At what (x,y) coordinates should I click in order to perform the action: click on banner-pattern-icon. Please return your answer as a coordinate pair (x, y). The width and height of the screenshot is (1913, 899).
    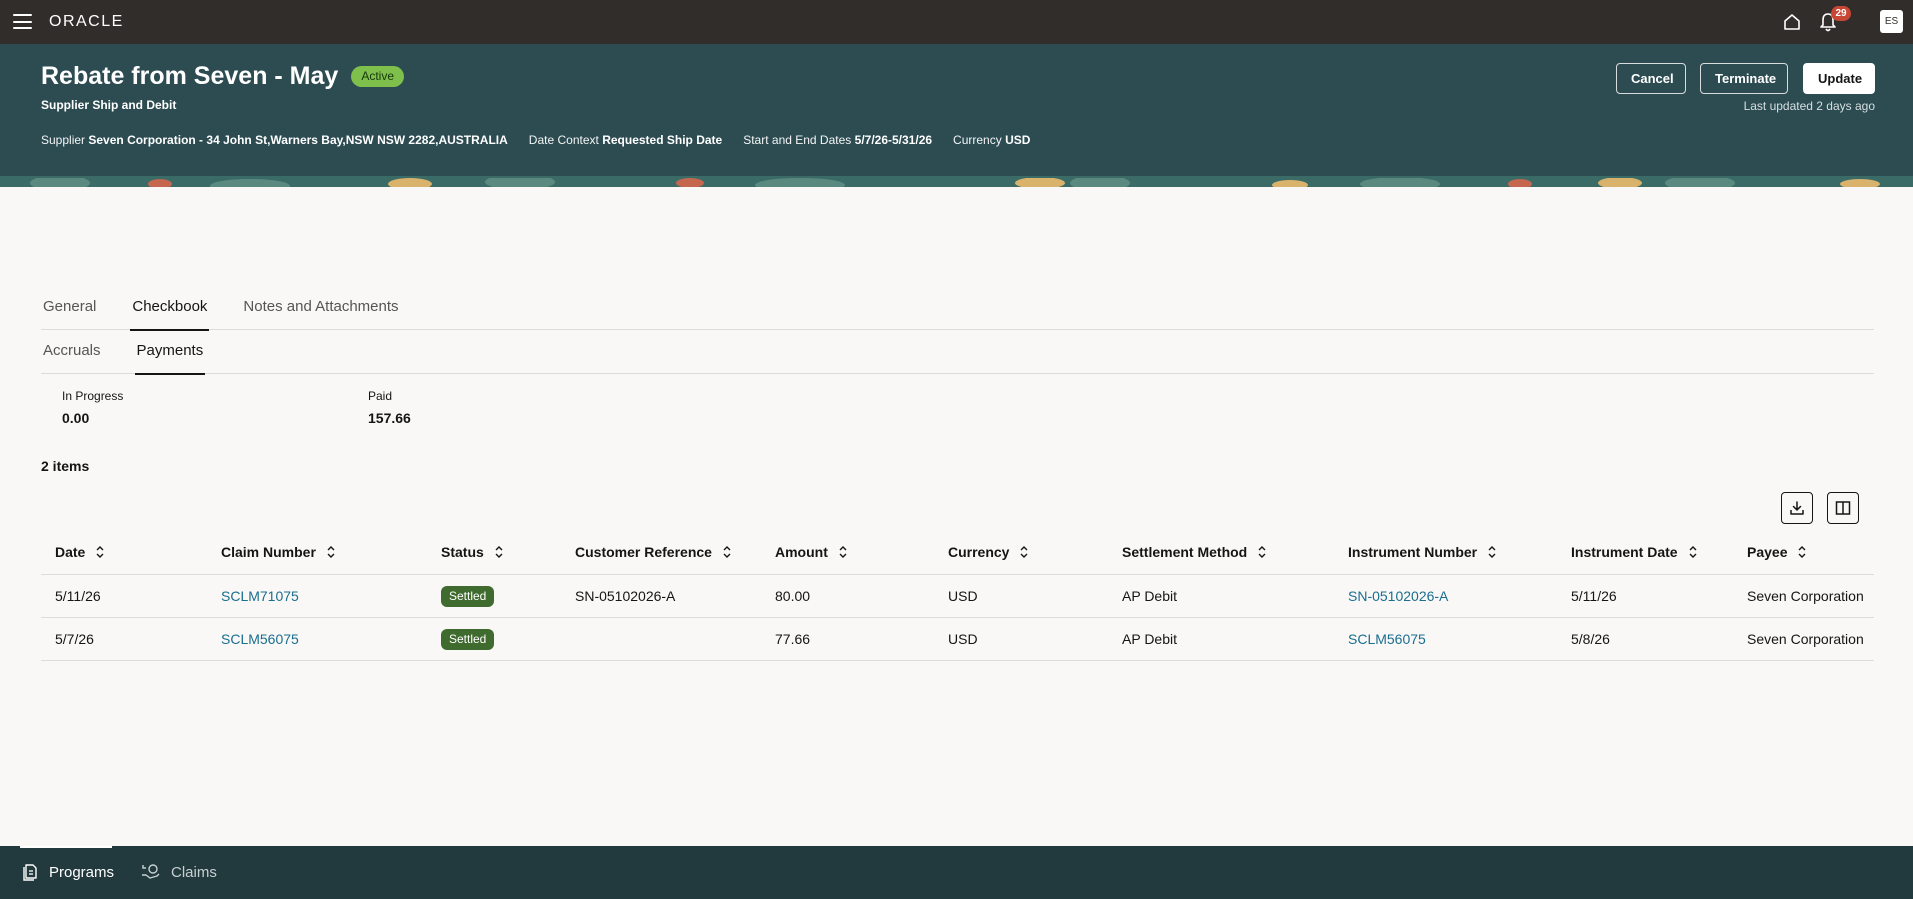
    Looking at the image, I should click on (956, 181).